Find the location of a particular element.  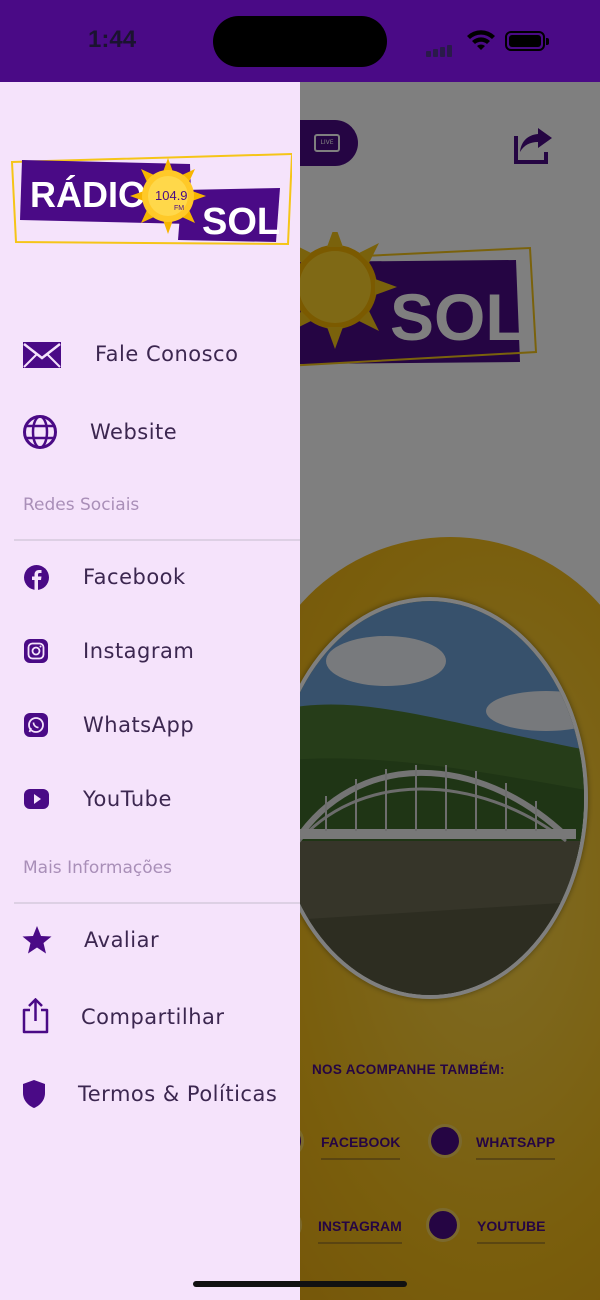

share-icon is located at coordinates (35, 1016).